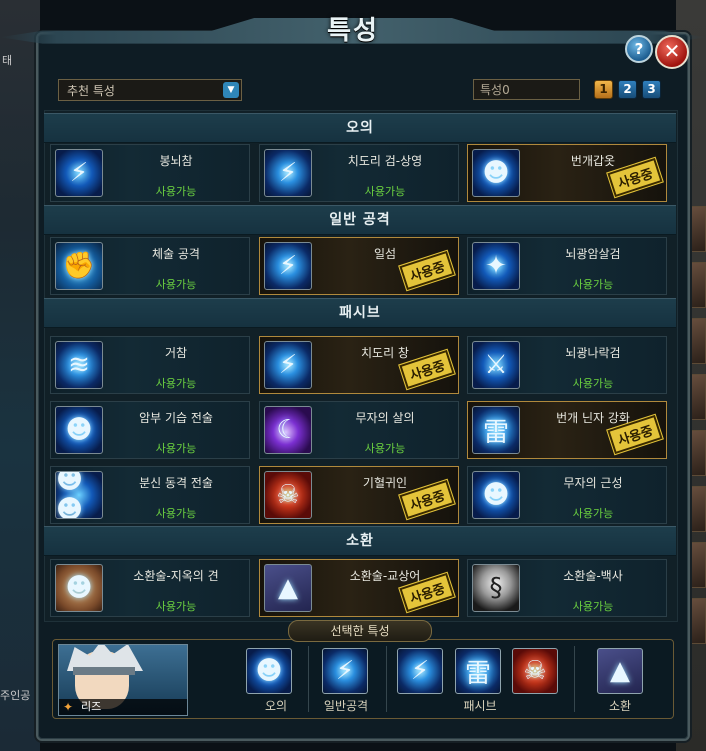  I want to click on talent-name: 소환술-지옥의 견, so click(176, 576).